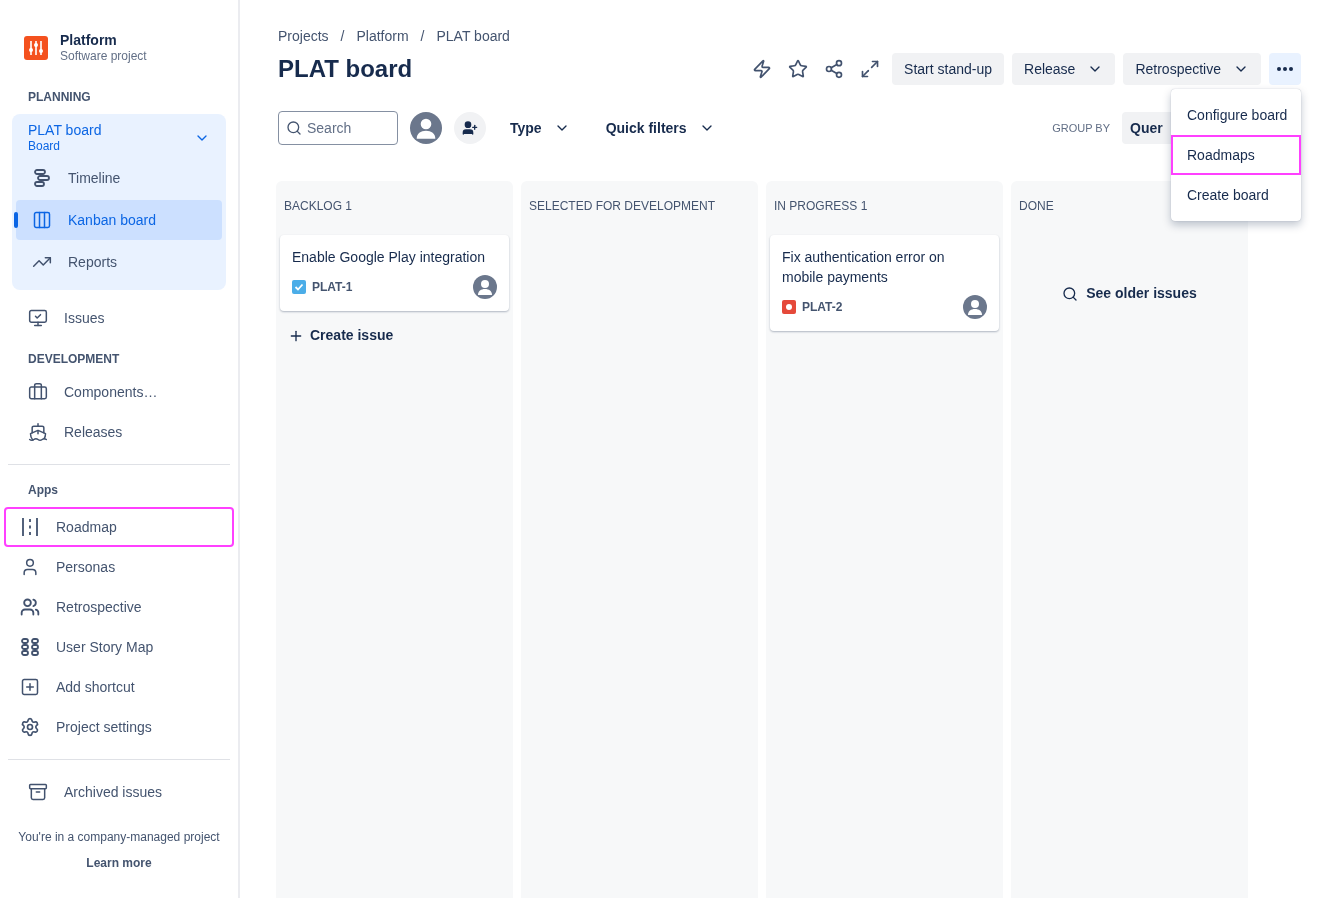 This screenshot has width=1327, height=898. I want to click on sidebar-item-label: Timeline, so click(94, 178).